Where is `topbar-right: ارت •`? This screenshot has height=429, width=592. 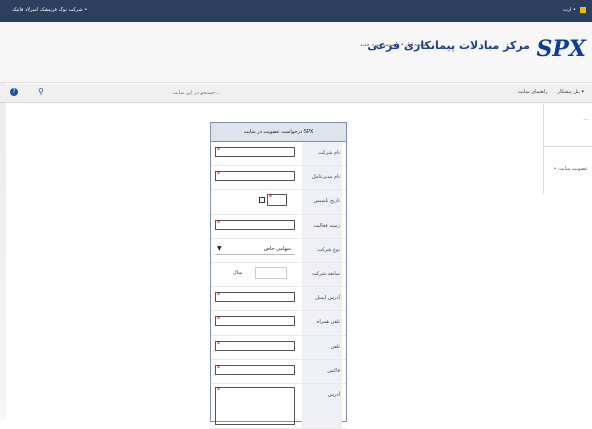
topbar-right: ارت • is located at coordinates (574, 10).